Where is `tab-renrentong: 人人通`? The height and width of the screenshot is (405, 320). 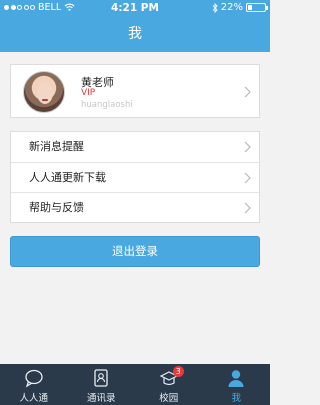 tab-renrentong: 人人通 is located at coordinates (34, 384).